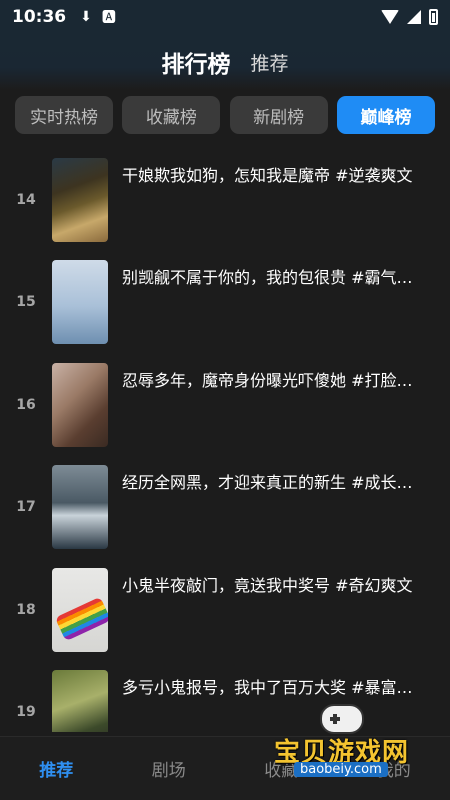 This screenshot has height=800, width=450. I want to click on tab-recommend: 推荐, so click(56, 768).